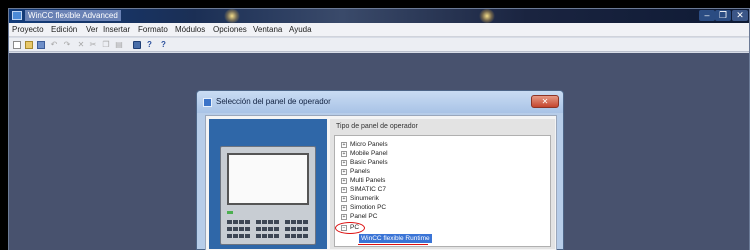 This screenshot has width=750, height=250. What do you see at coordinates (230, 212) in the screenshot?
I see `panel-led` at bounding box center [230, 212].